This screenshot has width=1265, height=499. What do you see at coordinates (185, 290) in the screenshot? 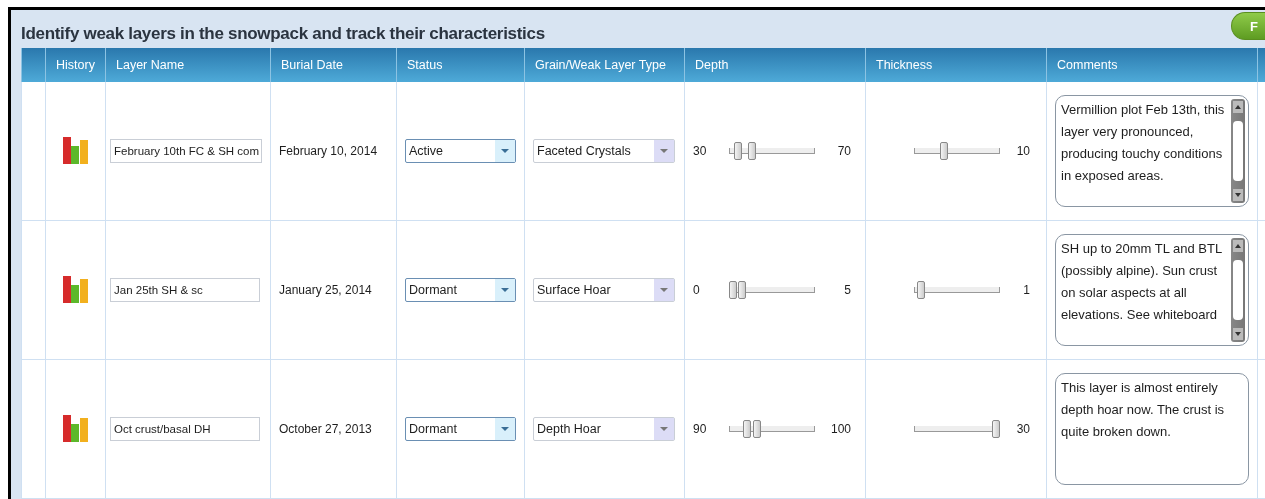
I see `layer-name-field: Jan 25th SH & sc` at bounding box center [185, 290].